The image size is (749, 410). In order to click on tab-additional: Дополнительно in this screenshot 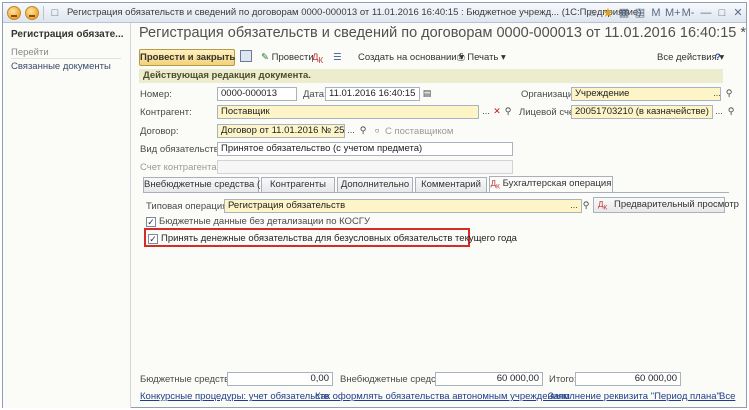, I will do `click(375, 184)`.